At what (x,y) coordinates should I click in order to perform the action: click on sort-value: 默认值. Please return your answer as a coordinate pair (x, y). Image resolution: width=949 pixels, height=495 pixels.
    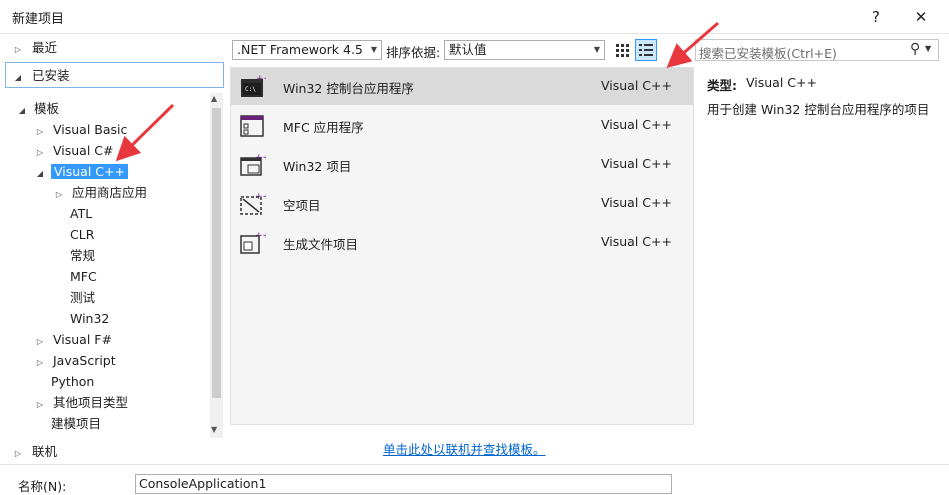
    Looking at the image, I should click on (468, 49).